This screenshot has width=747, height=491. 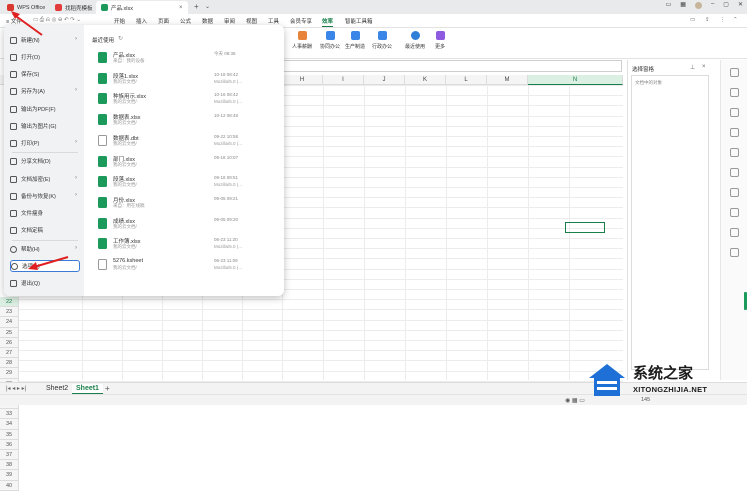 What do you see at coordinates (9, 353) in the screenshot?
I see `row-header: 27` at bounding box center [9, 353].